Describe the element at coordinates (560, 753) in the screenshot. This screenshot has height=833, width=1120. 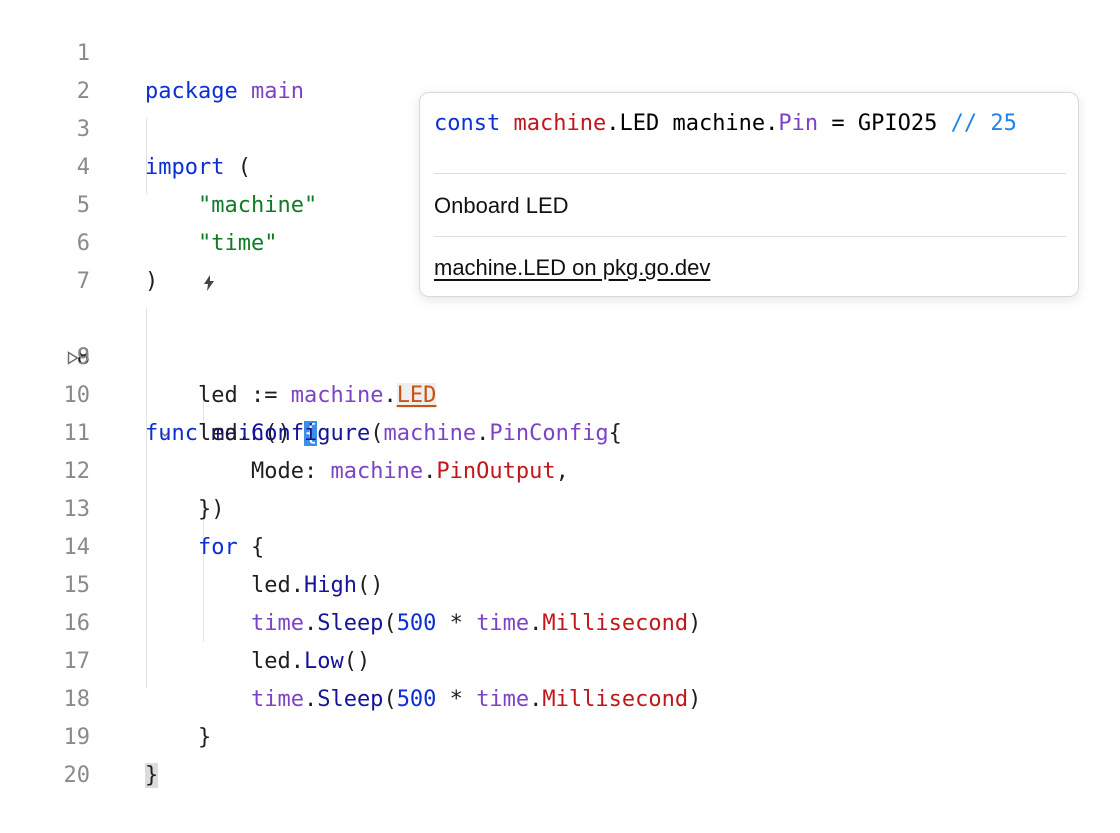
I see `code-line-20: 20` at that location.